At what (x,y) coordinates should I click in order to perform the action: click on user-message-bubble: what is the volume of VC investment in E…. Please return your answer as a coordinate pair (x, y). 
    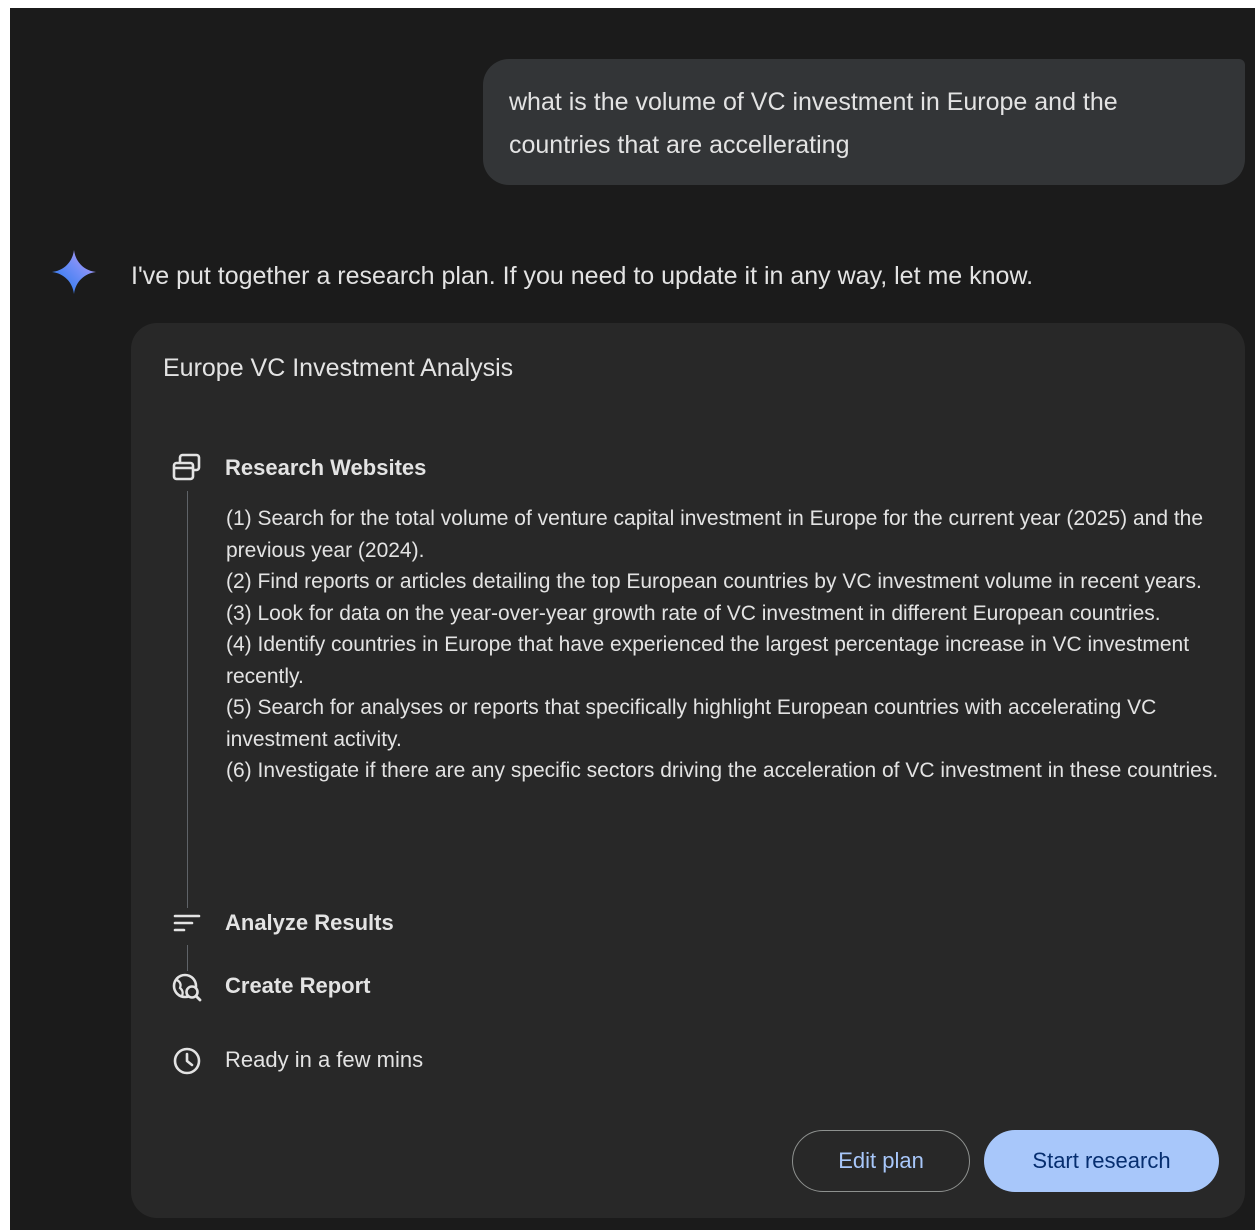
    Looking at the image, I should click on (864, 122).